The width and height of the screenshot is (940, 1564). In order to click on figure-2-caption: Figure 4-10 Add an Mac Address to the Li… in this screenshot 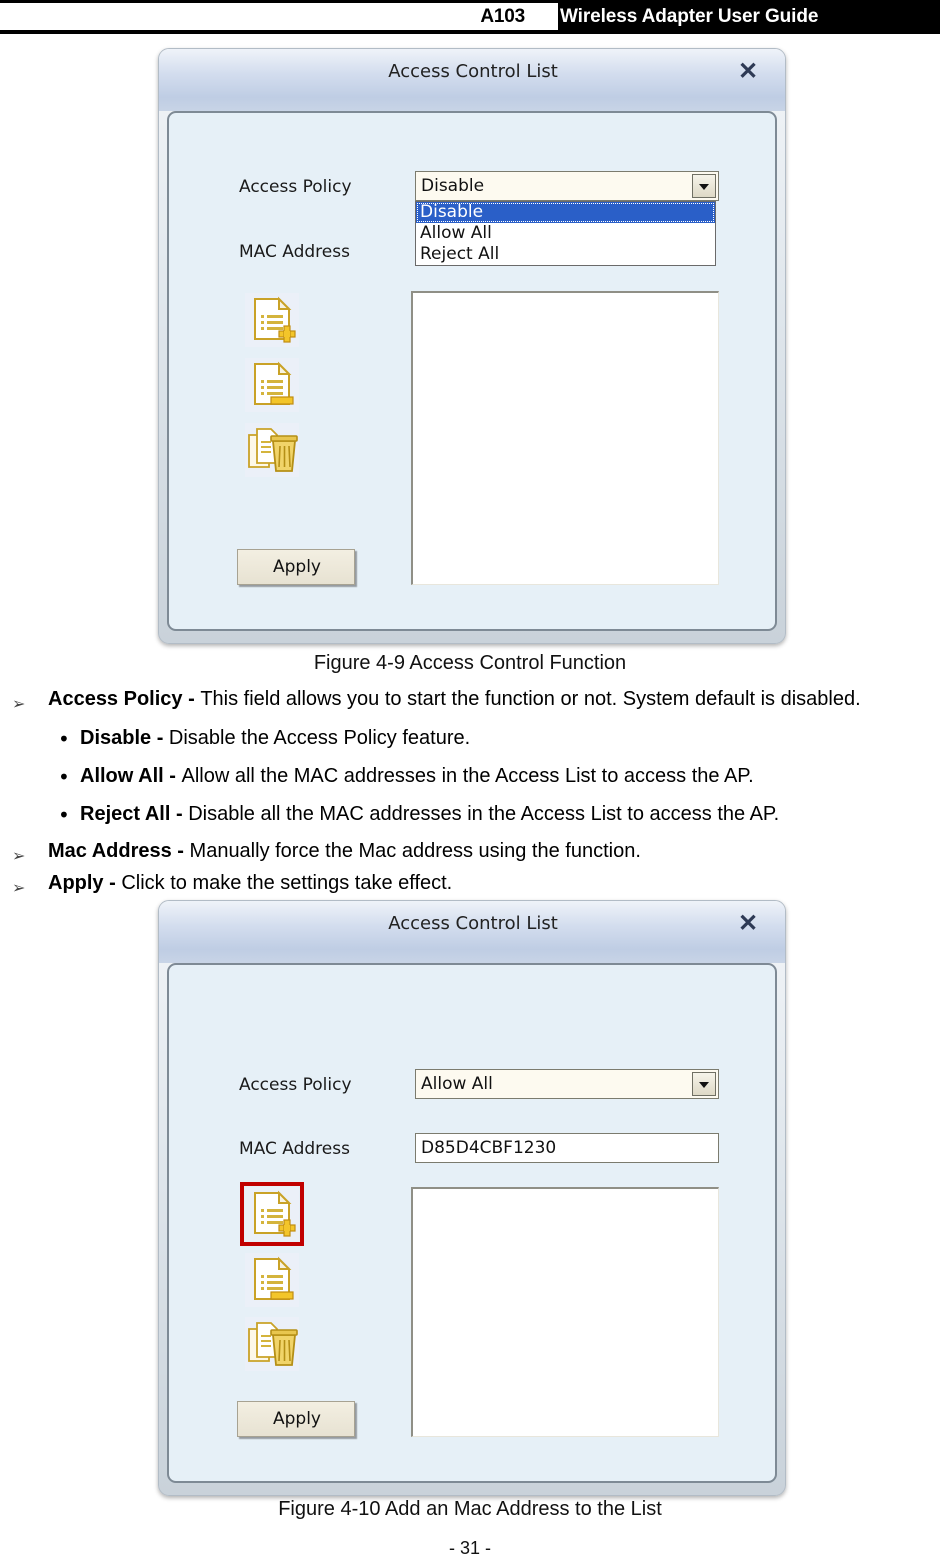, I will do `click(470, 1509)`.